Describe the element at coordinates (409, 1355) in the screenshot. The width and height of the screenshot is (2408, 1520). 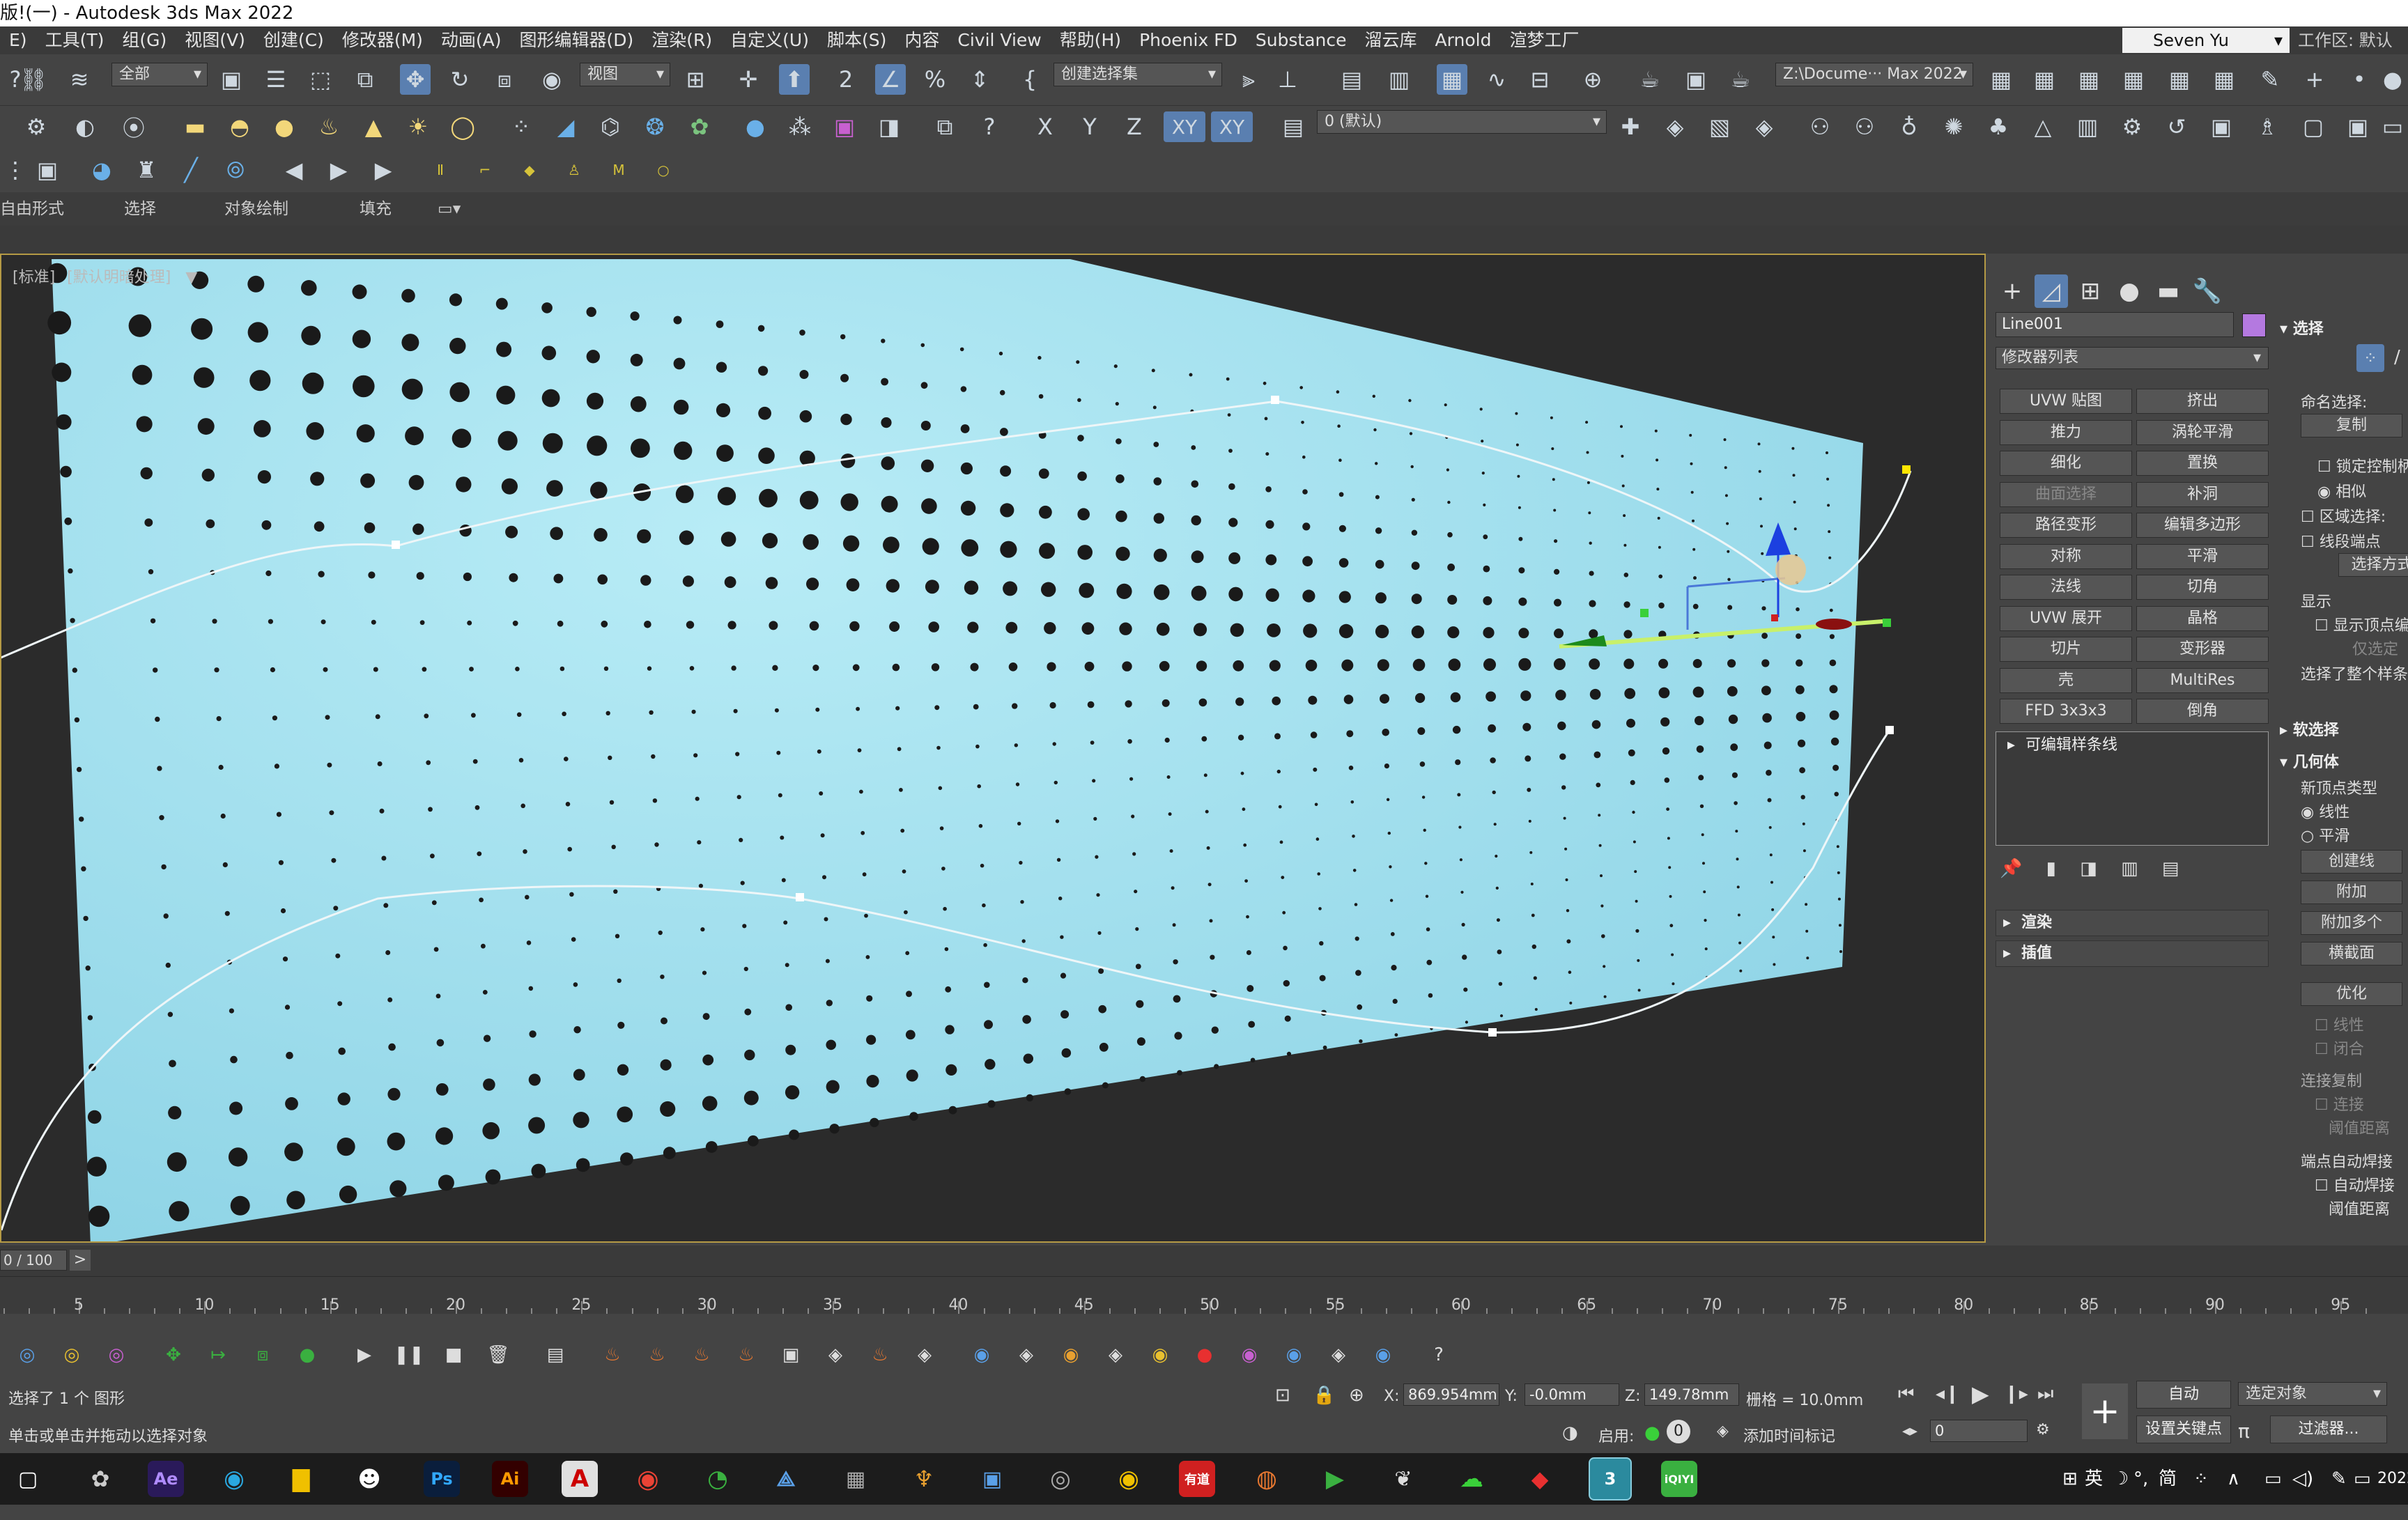
I see `pause-icon: ❚❚` at that location.